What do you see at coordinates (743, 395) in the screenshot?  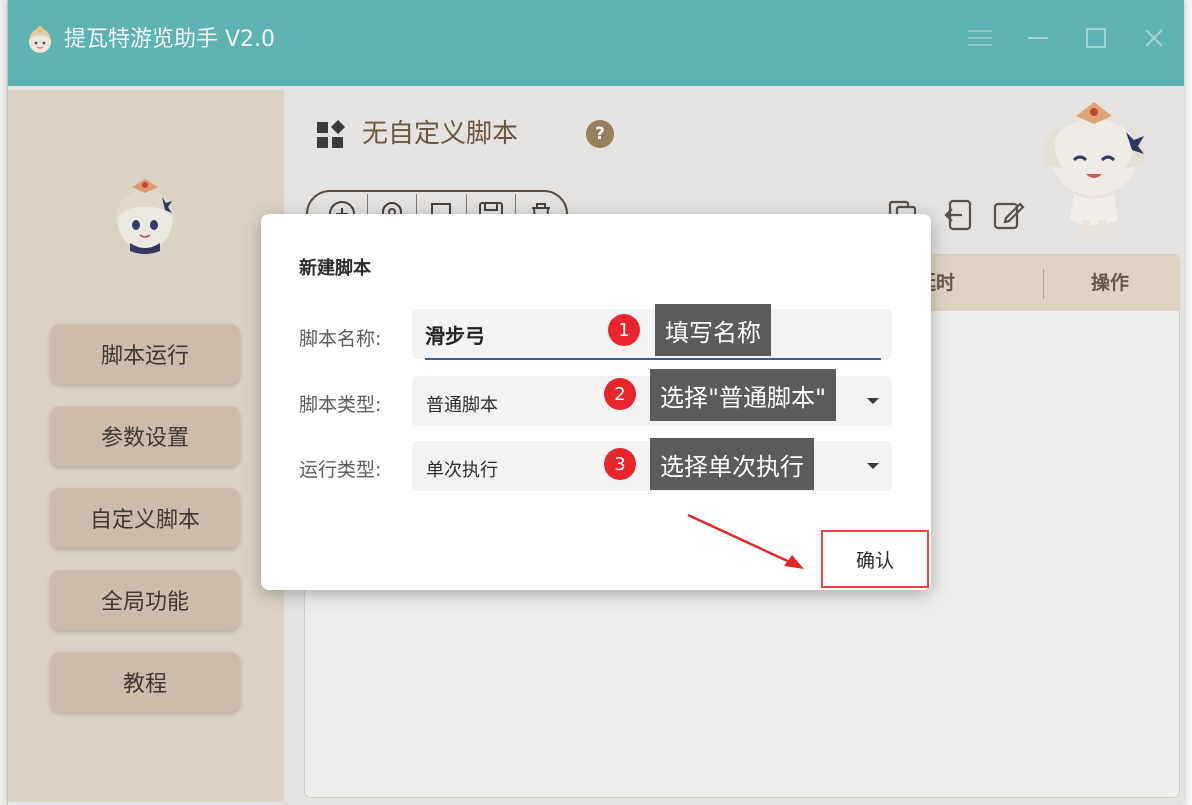 I see `annotation-callout-2: 选择"普通脚本"` at bounding box center [743, 395].